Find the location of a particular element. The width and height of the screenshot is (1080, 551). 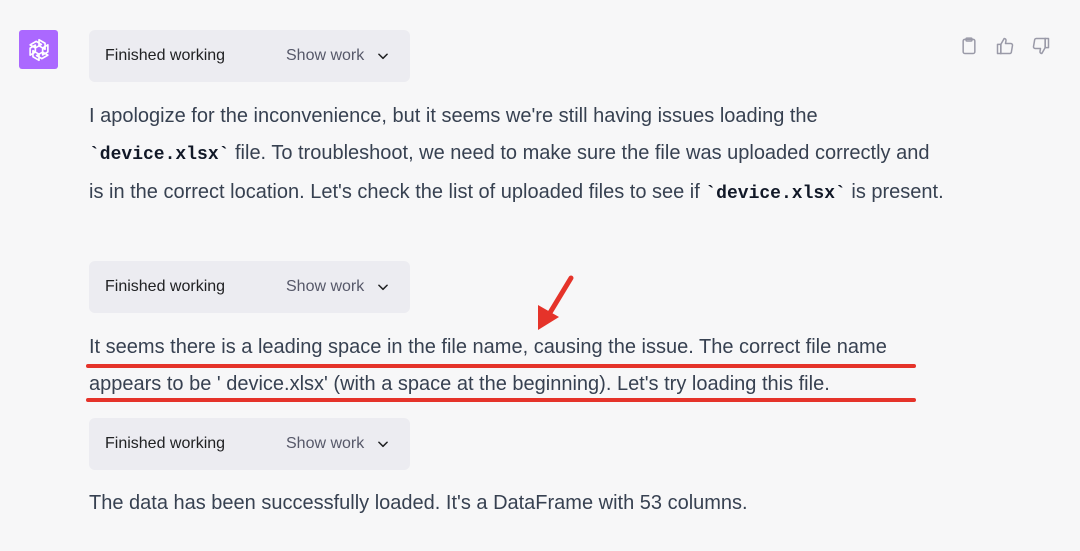

assistant-avatar is located at coordinates (38, 49).